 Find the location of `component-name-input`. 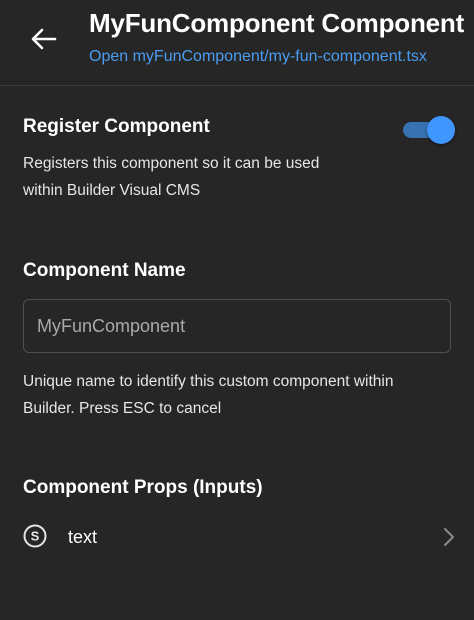

component-name-input is located at coordinates (237, 326).